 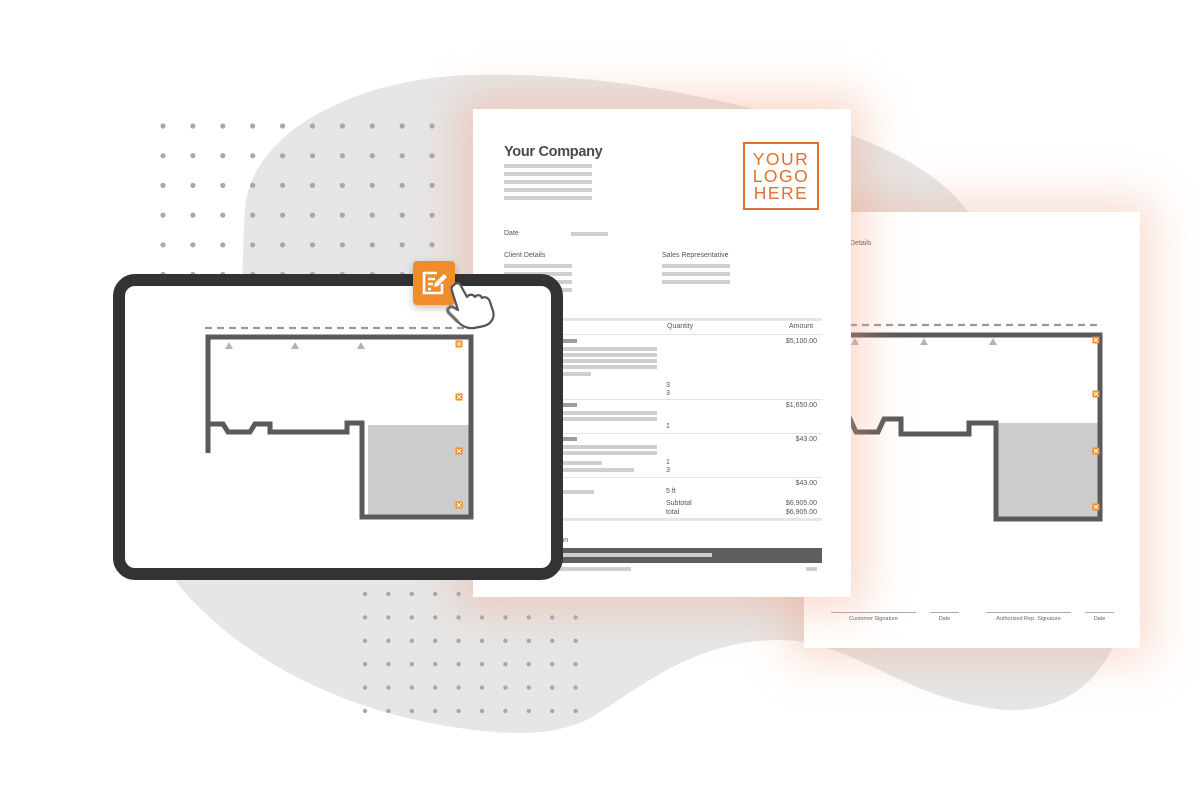 I want to click on client-placeholder, so click(x=538, y=266).